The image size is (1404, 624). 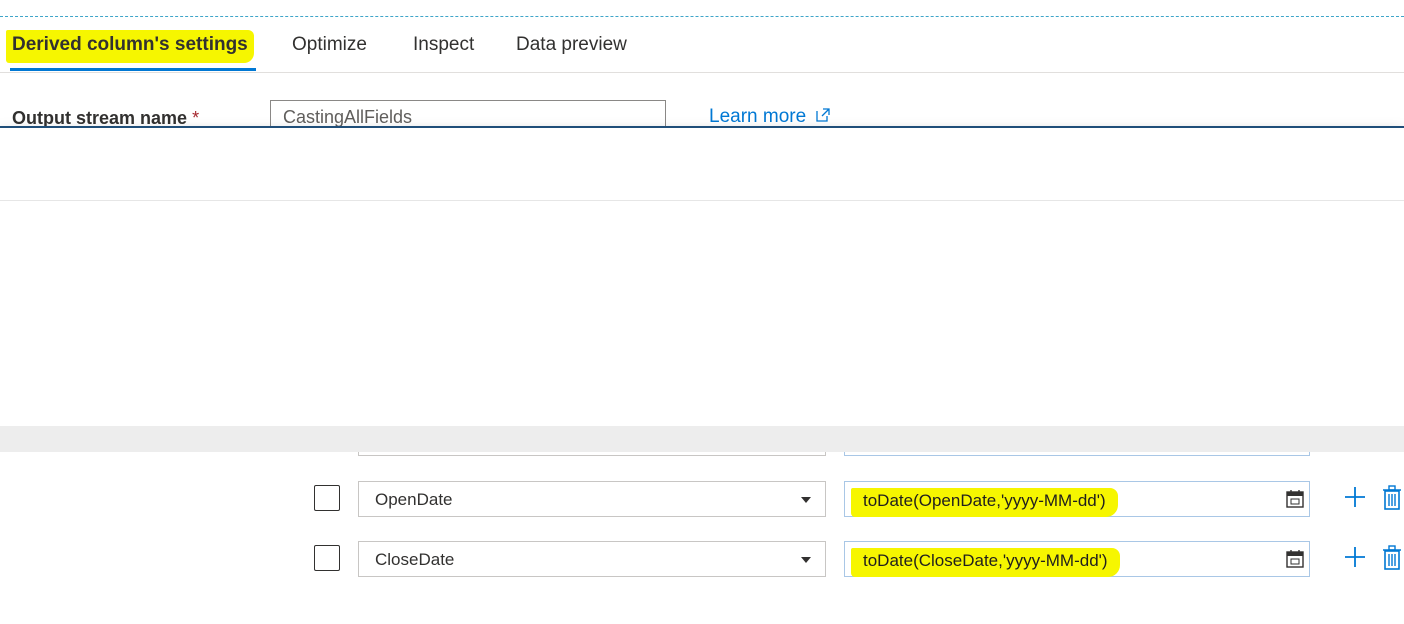 What do you see at coordinates (592, 559) in the screenshot?
I see `column-select: CloseDate` at bounding box center [592, 559].